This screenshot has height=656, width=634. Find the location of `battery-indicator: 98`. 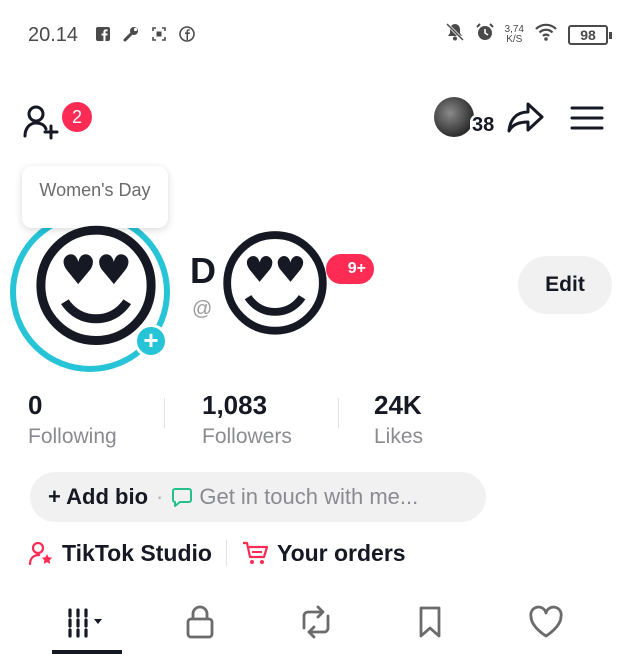

battery-indicator: 98 is located at coordinates (590, 34).